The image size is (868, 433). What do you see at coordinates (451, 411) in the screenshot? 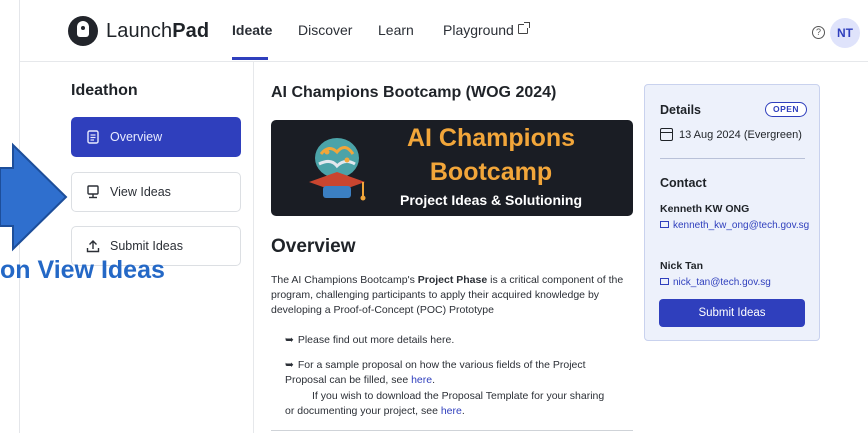
I see `proposal-template-link: here` at bounding box center [451, 411].